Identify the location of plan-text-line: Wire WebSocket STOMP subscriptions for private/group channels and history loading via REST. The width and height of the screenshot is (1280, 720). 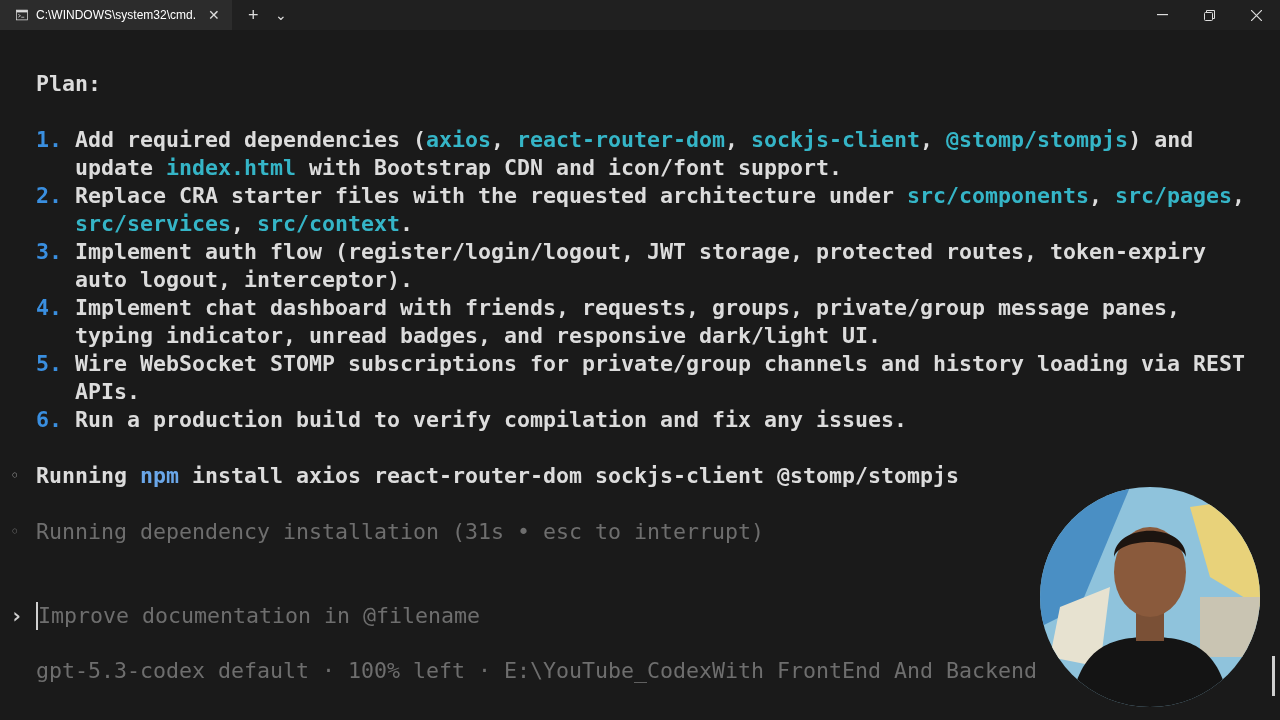
(660, 364).